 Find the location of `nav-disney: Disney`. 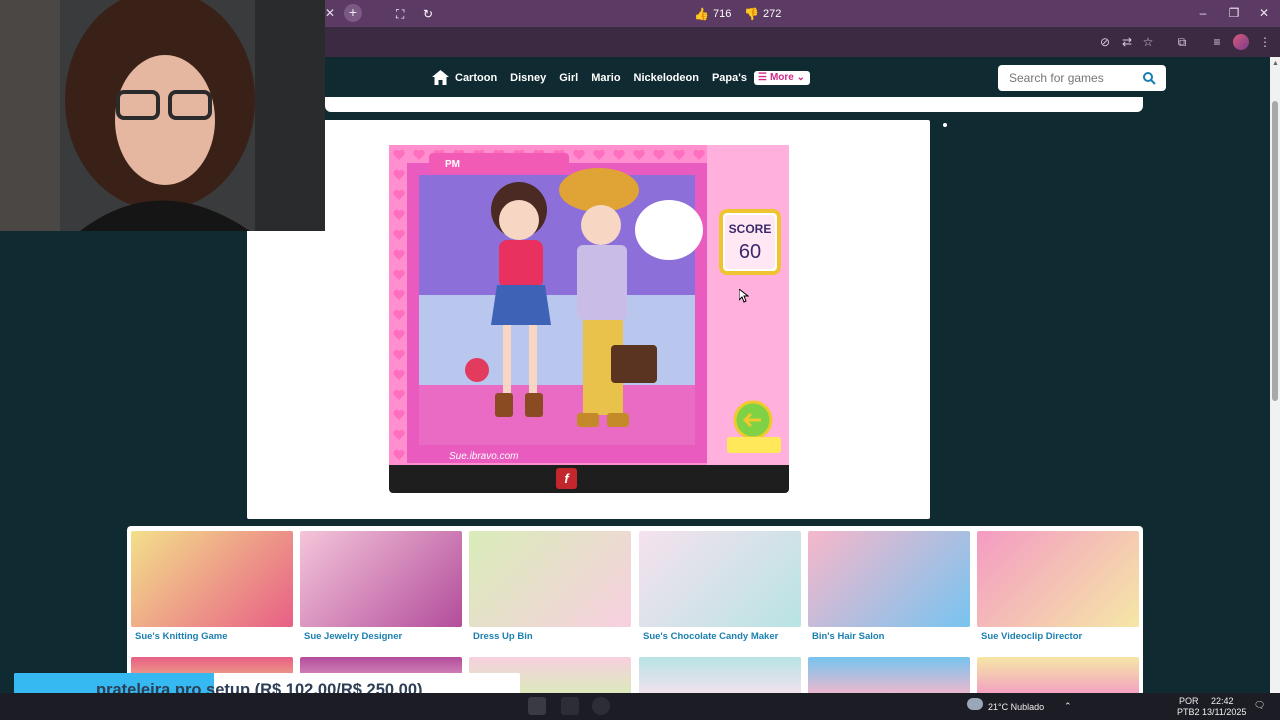

nav-disney: Disney is located at coordinates (528, 78).